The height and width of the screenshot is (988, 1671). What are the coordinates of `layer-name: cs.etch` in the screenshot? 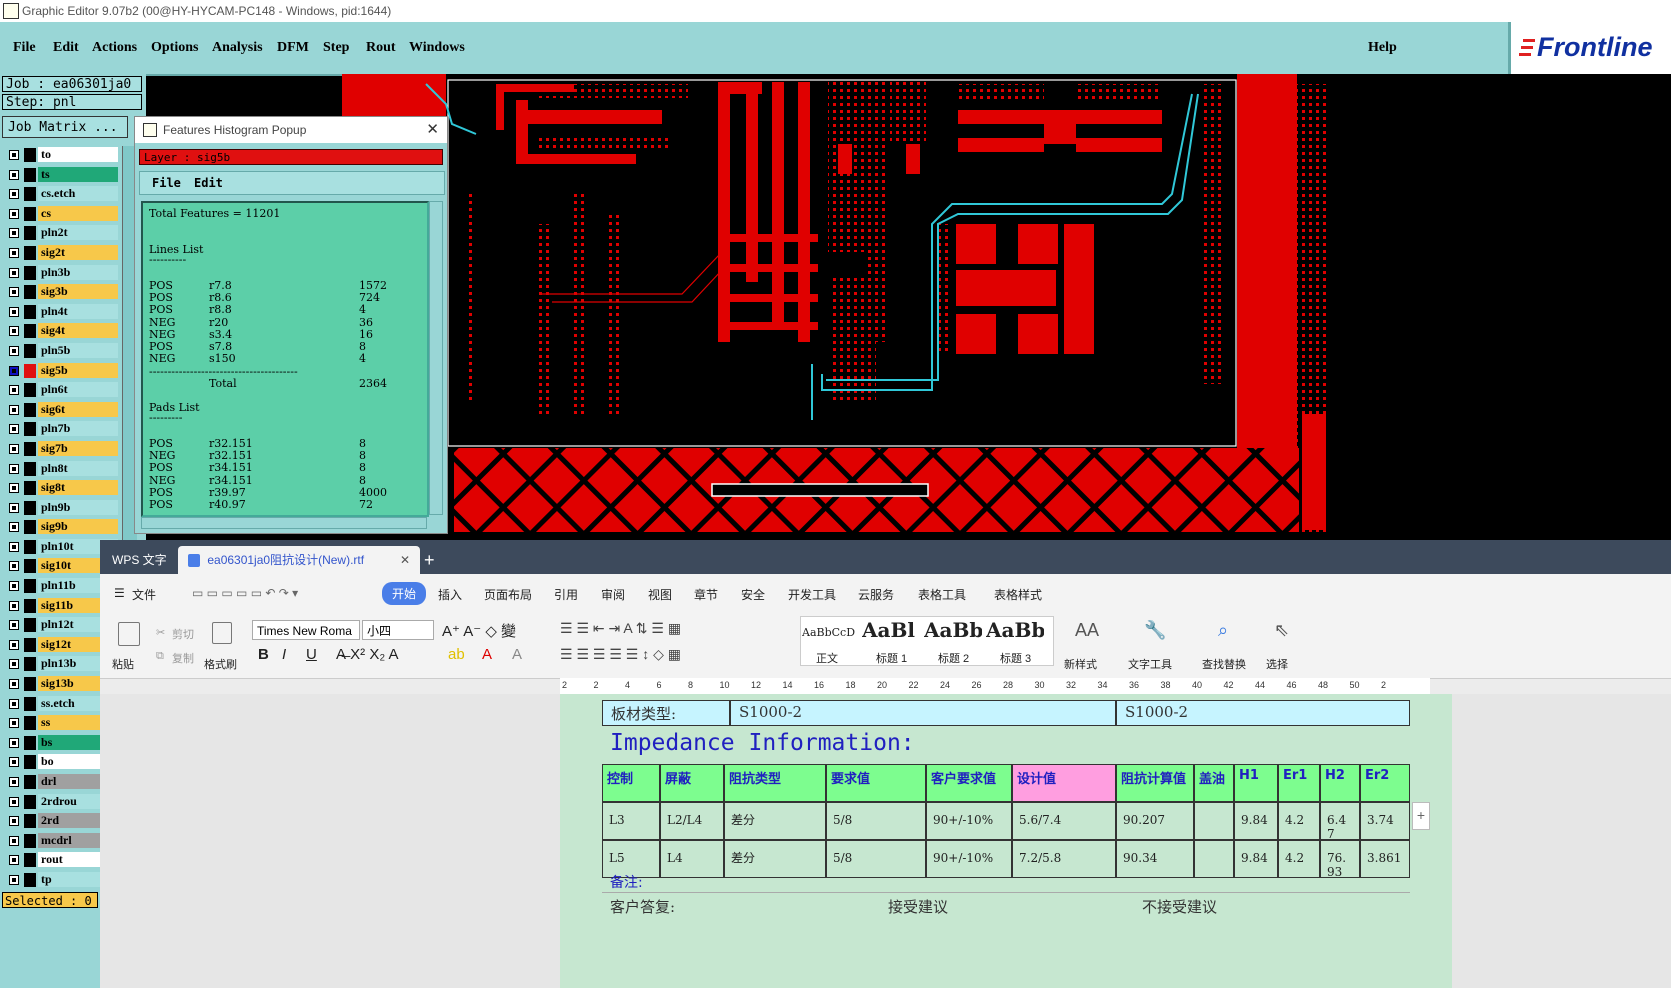 It's located at (78, 194).